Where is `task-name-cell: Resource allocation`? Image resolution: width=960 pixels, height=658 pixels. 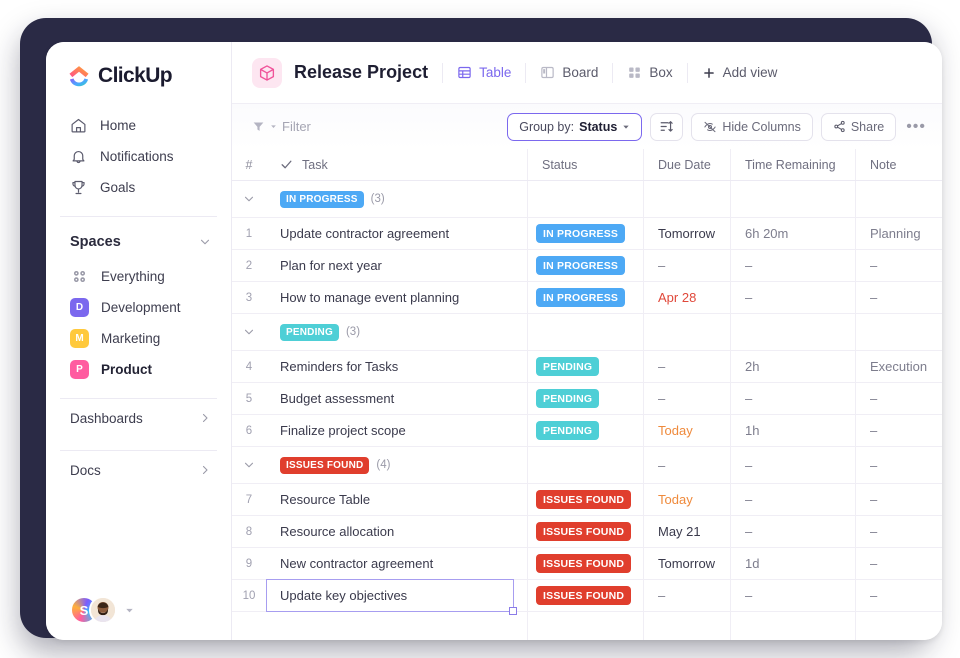 task-name-cell: Resource allocation is located at coordinates (397, 531).